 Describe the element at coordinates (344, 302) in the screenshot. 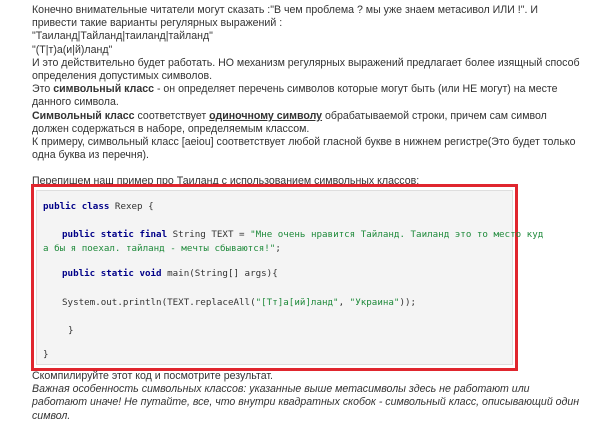

I see `code-text: ,` at that location.